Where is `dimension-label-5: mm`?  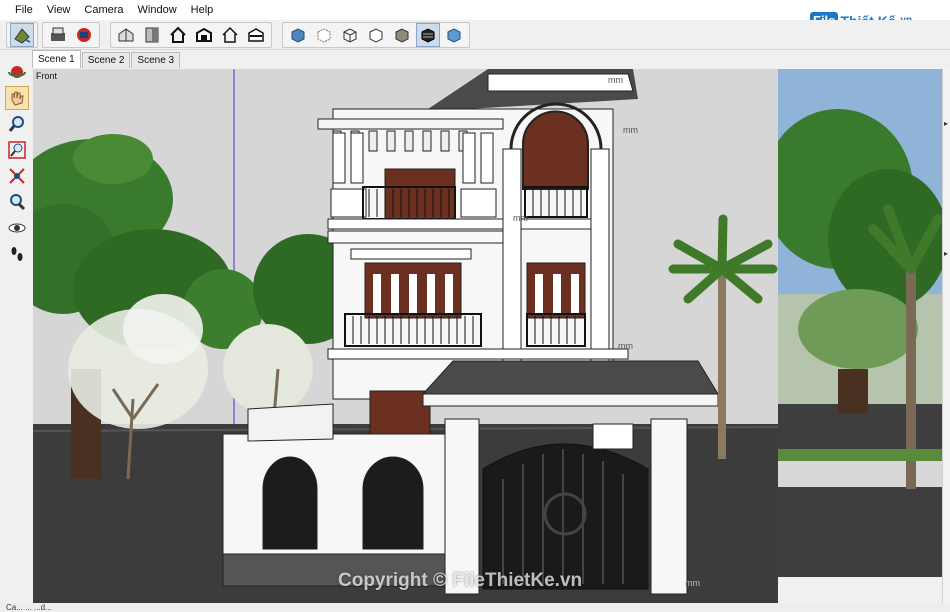 dimension-label-5: mm is located at coordinates (692, 583).